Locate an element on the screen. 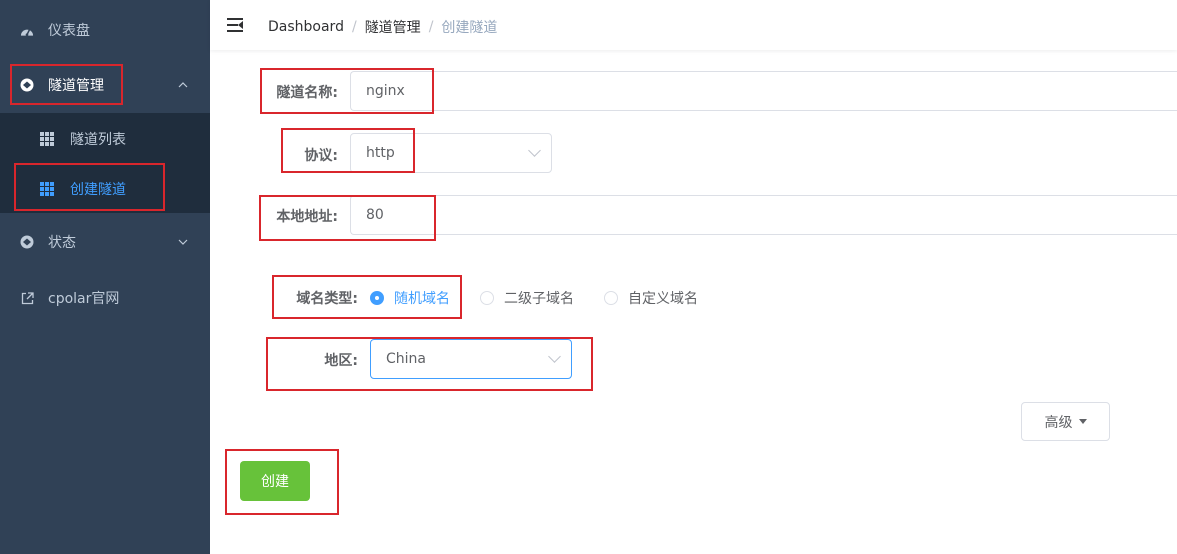  sidebar-item-label: 隧道列表 is located at coordinates (98, 140).